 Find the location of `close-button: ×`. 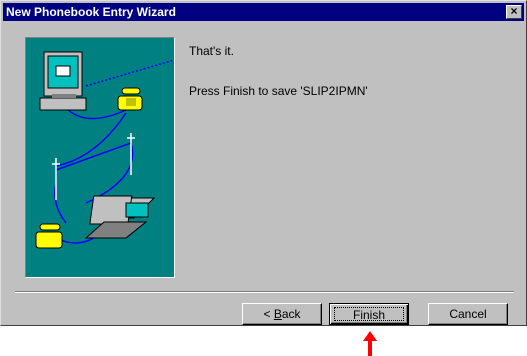

close-button: × is located at coordinates (514, 12).